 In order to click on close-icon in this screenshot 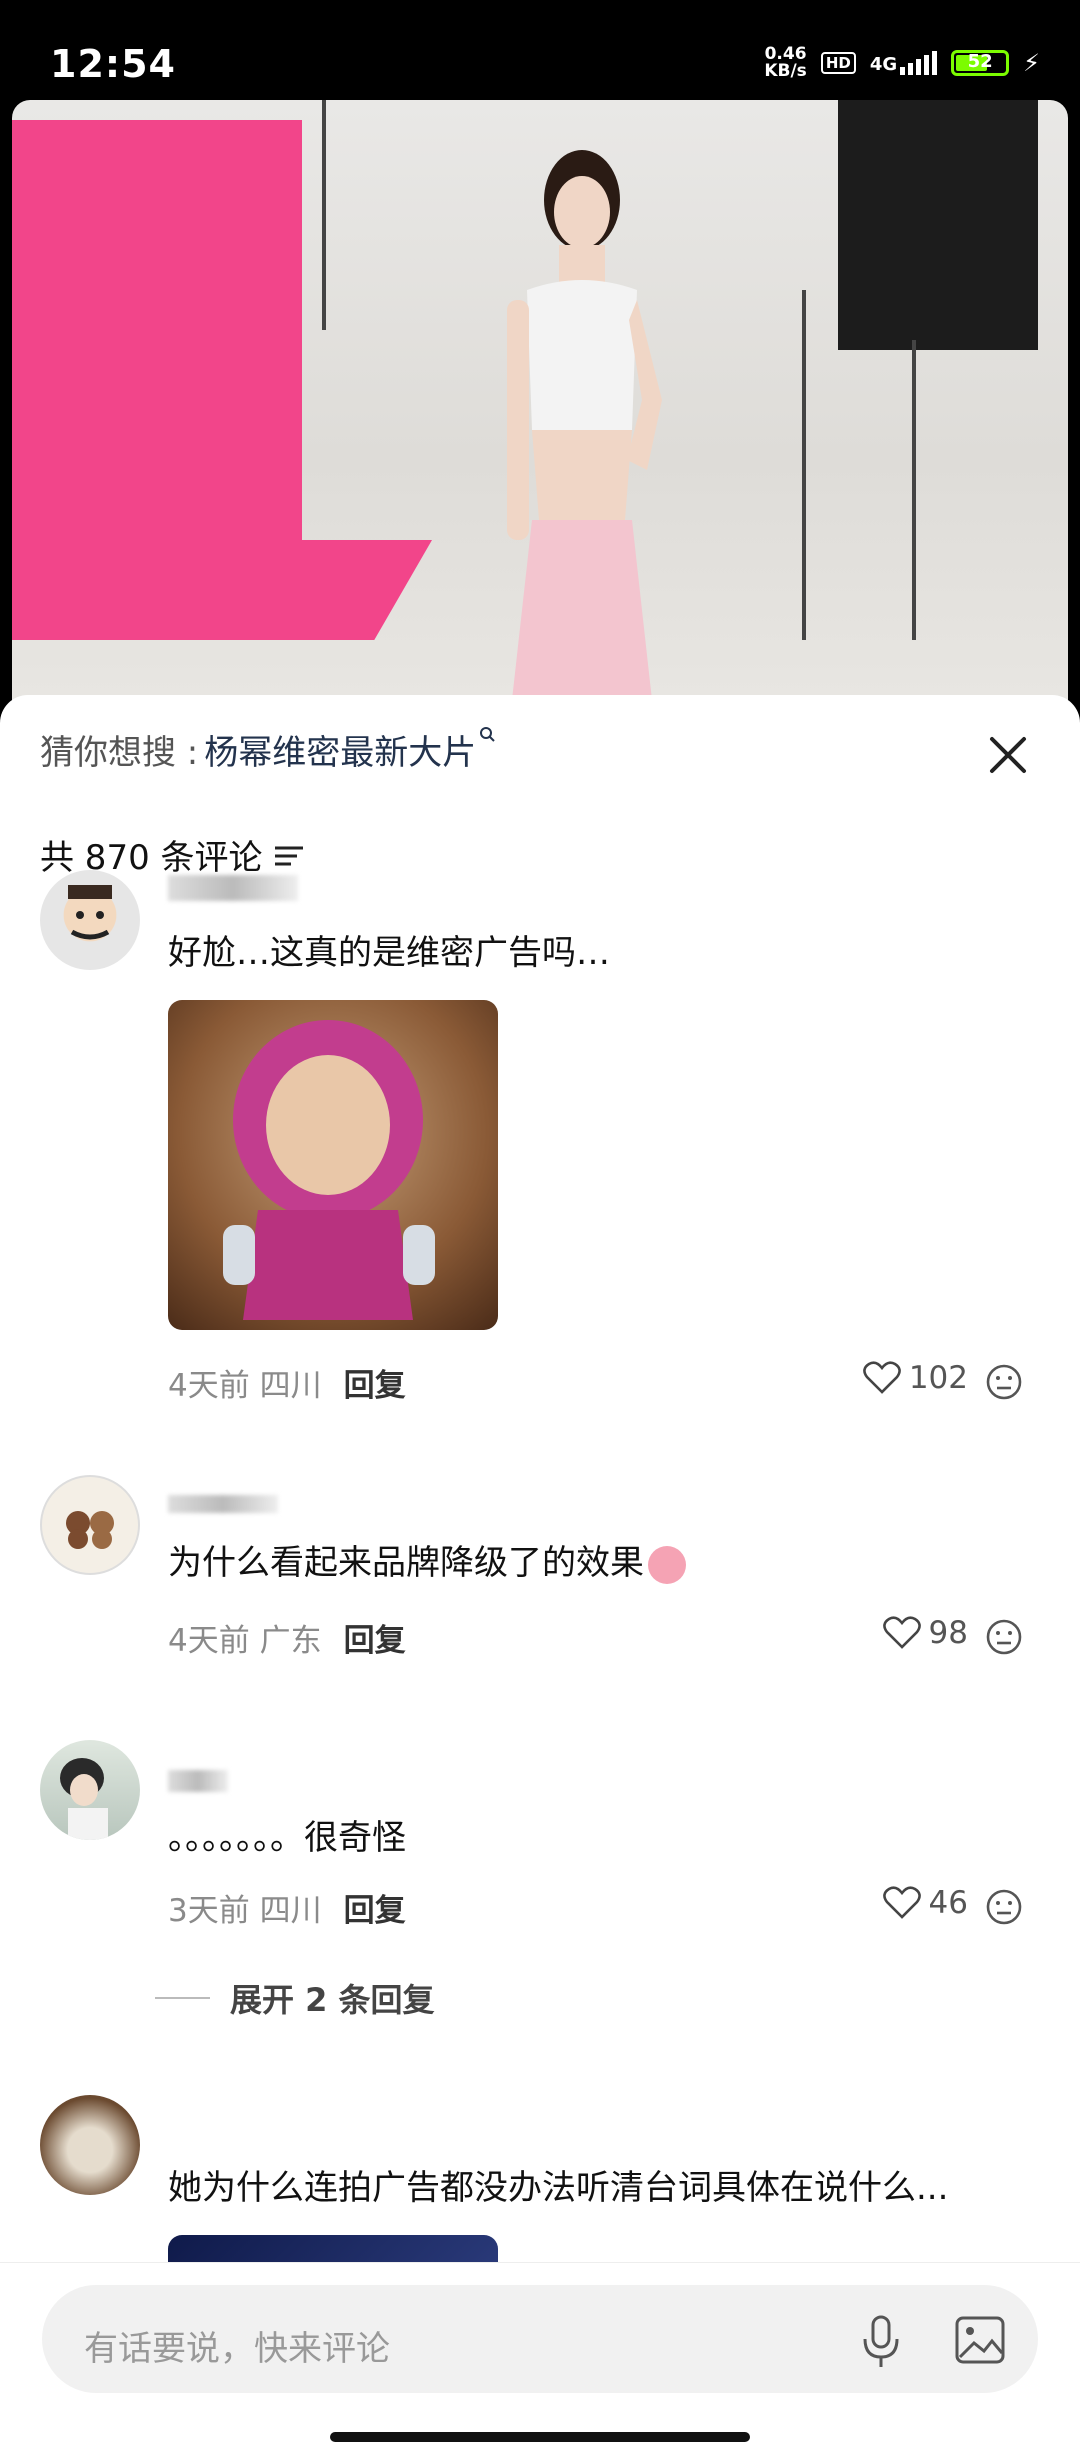, I will do `click(1008, 755)`.